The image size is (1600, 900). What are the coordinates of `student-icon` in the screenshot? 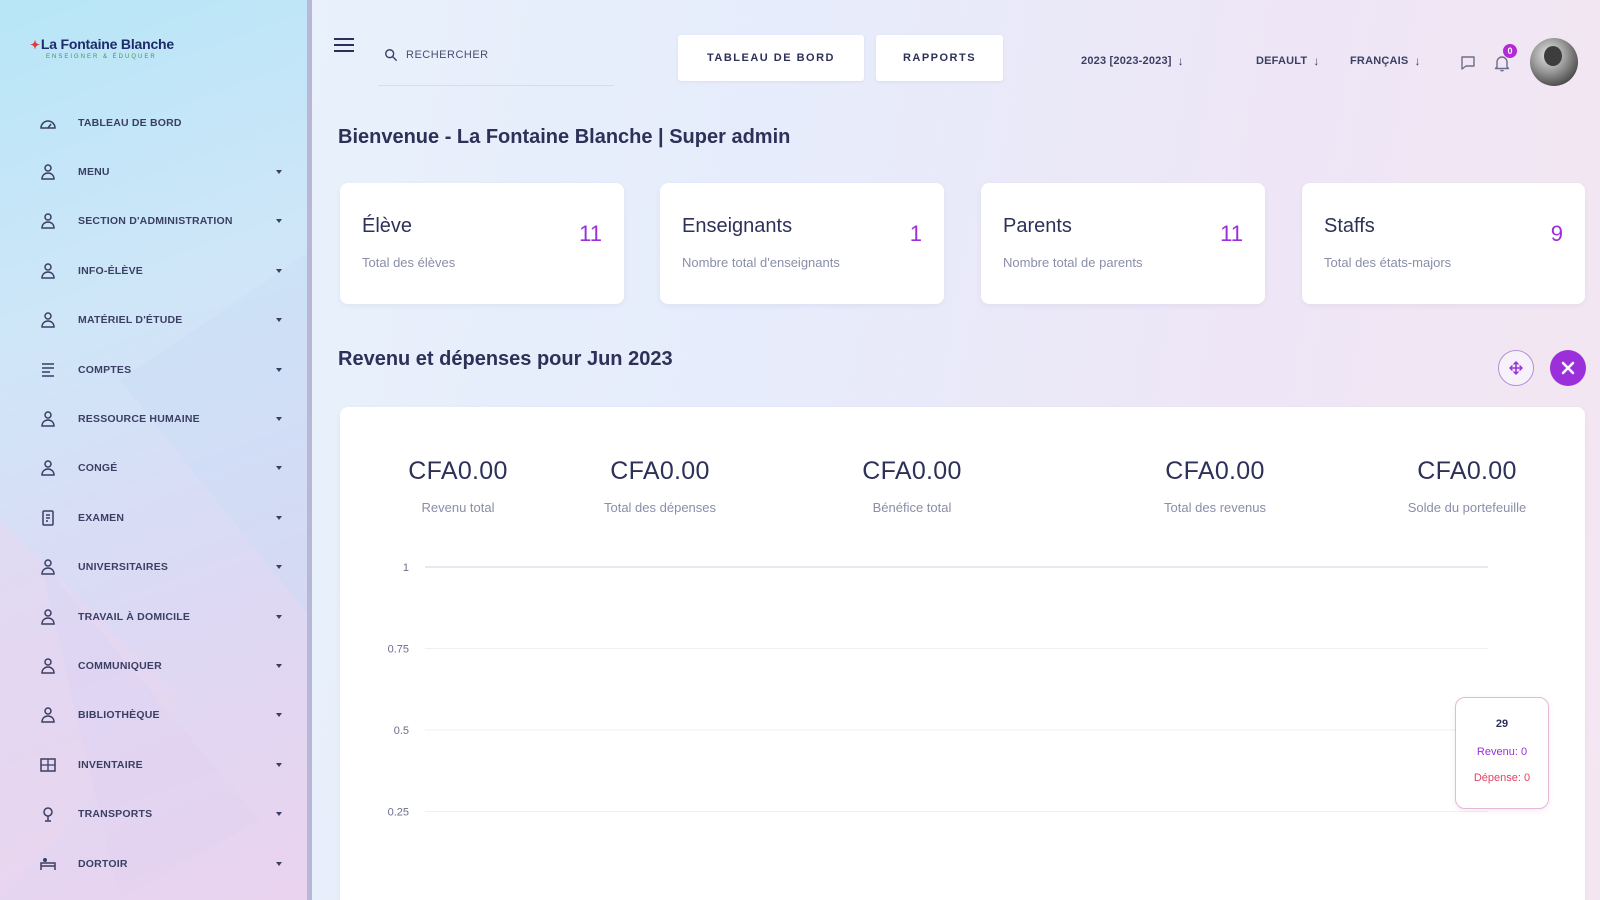 It's located at (48, 271).